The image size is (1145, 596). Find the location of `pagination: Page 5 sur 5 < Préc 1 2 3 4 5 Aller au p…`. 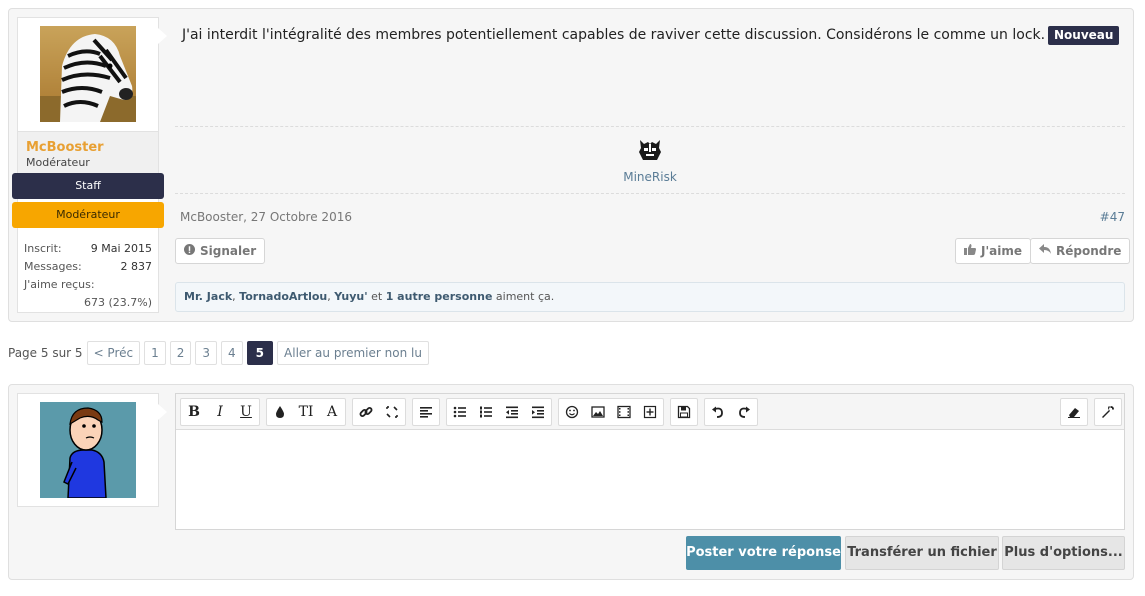

pagination: Page 5 sur 5 < Préc 1 2 3 4 5 Aller au p… is located at coordinates (218, 353).